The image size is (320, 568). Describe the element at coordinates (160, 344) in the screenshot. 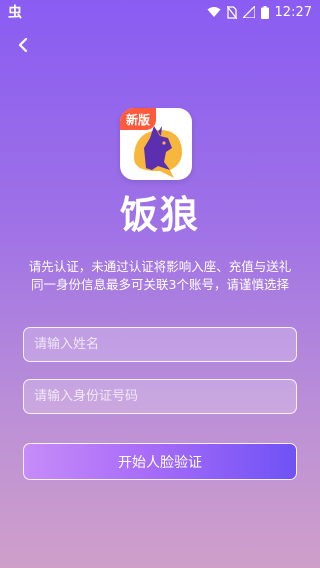

I see `name-input` at that location.